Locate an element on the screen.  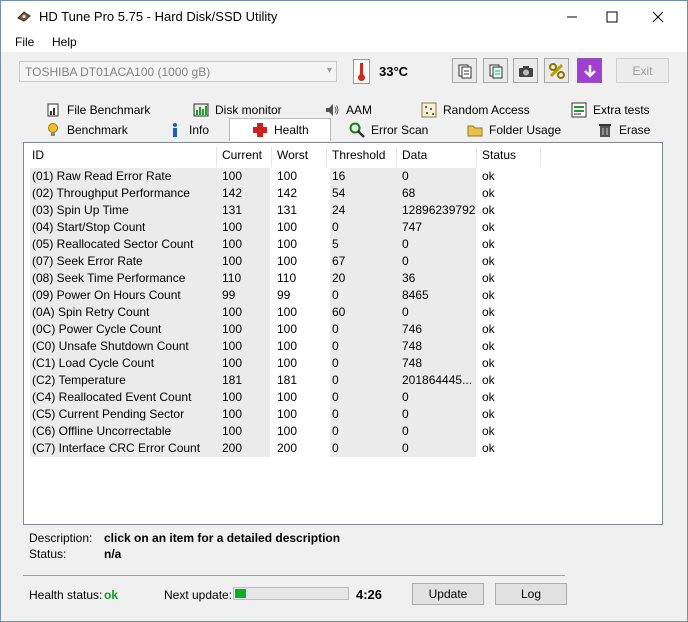
column-header-status: Status is located at coordinates (499, 158).